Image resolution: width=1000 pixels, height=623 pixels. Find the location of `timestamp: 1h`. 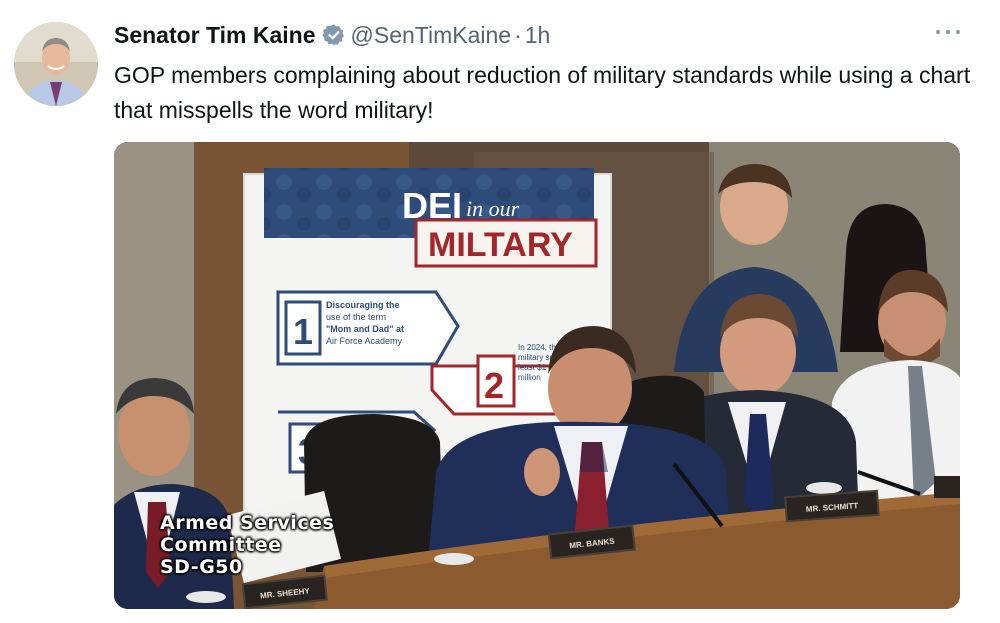

timestamp: 1h is located at coordinates (538, 35).